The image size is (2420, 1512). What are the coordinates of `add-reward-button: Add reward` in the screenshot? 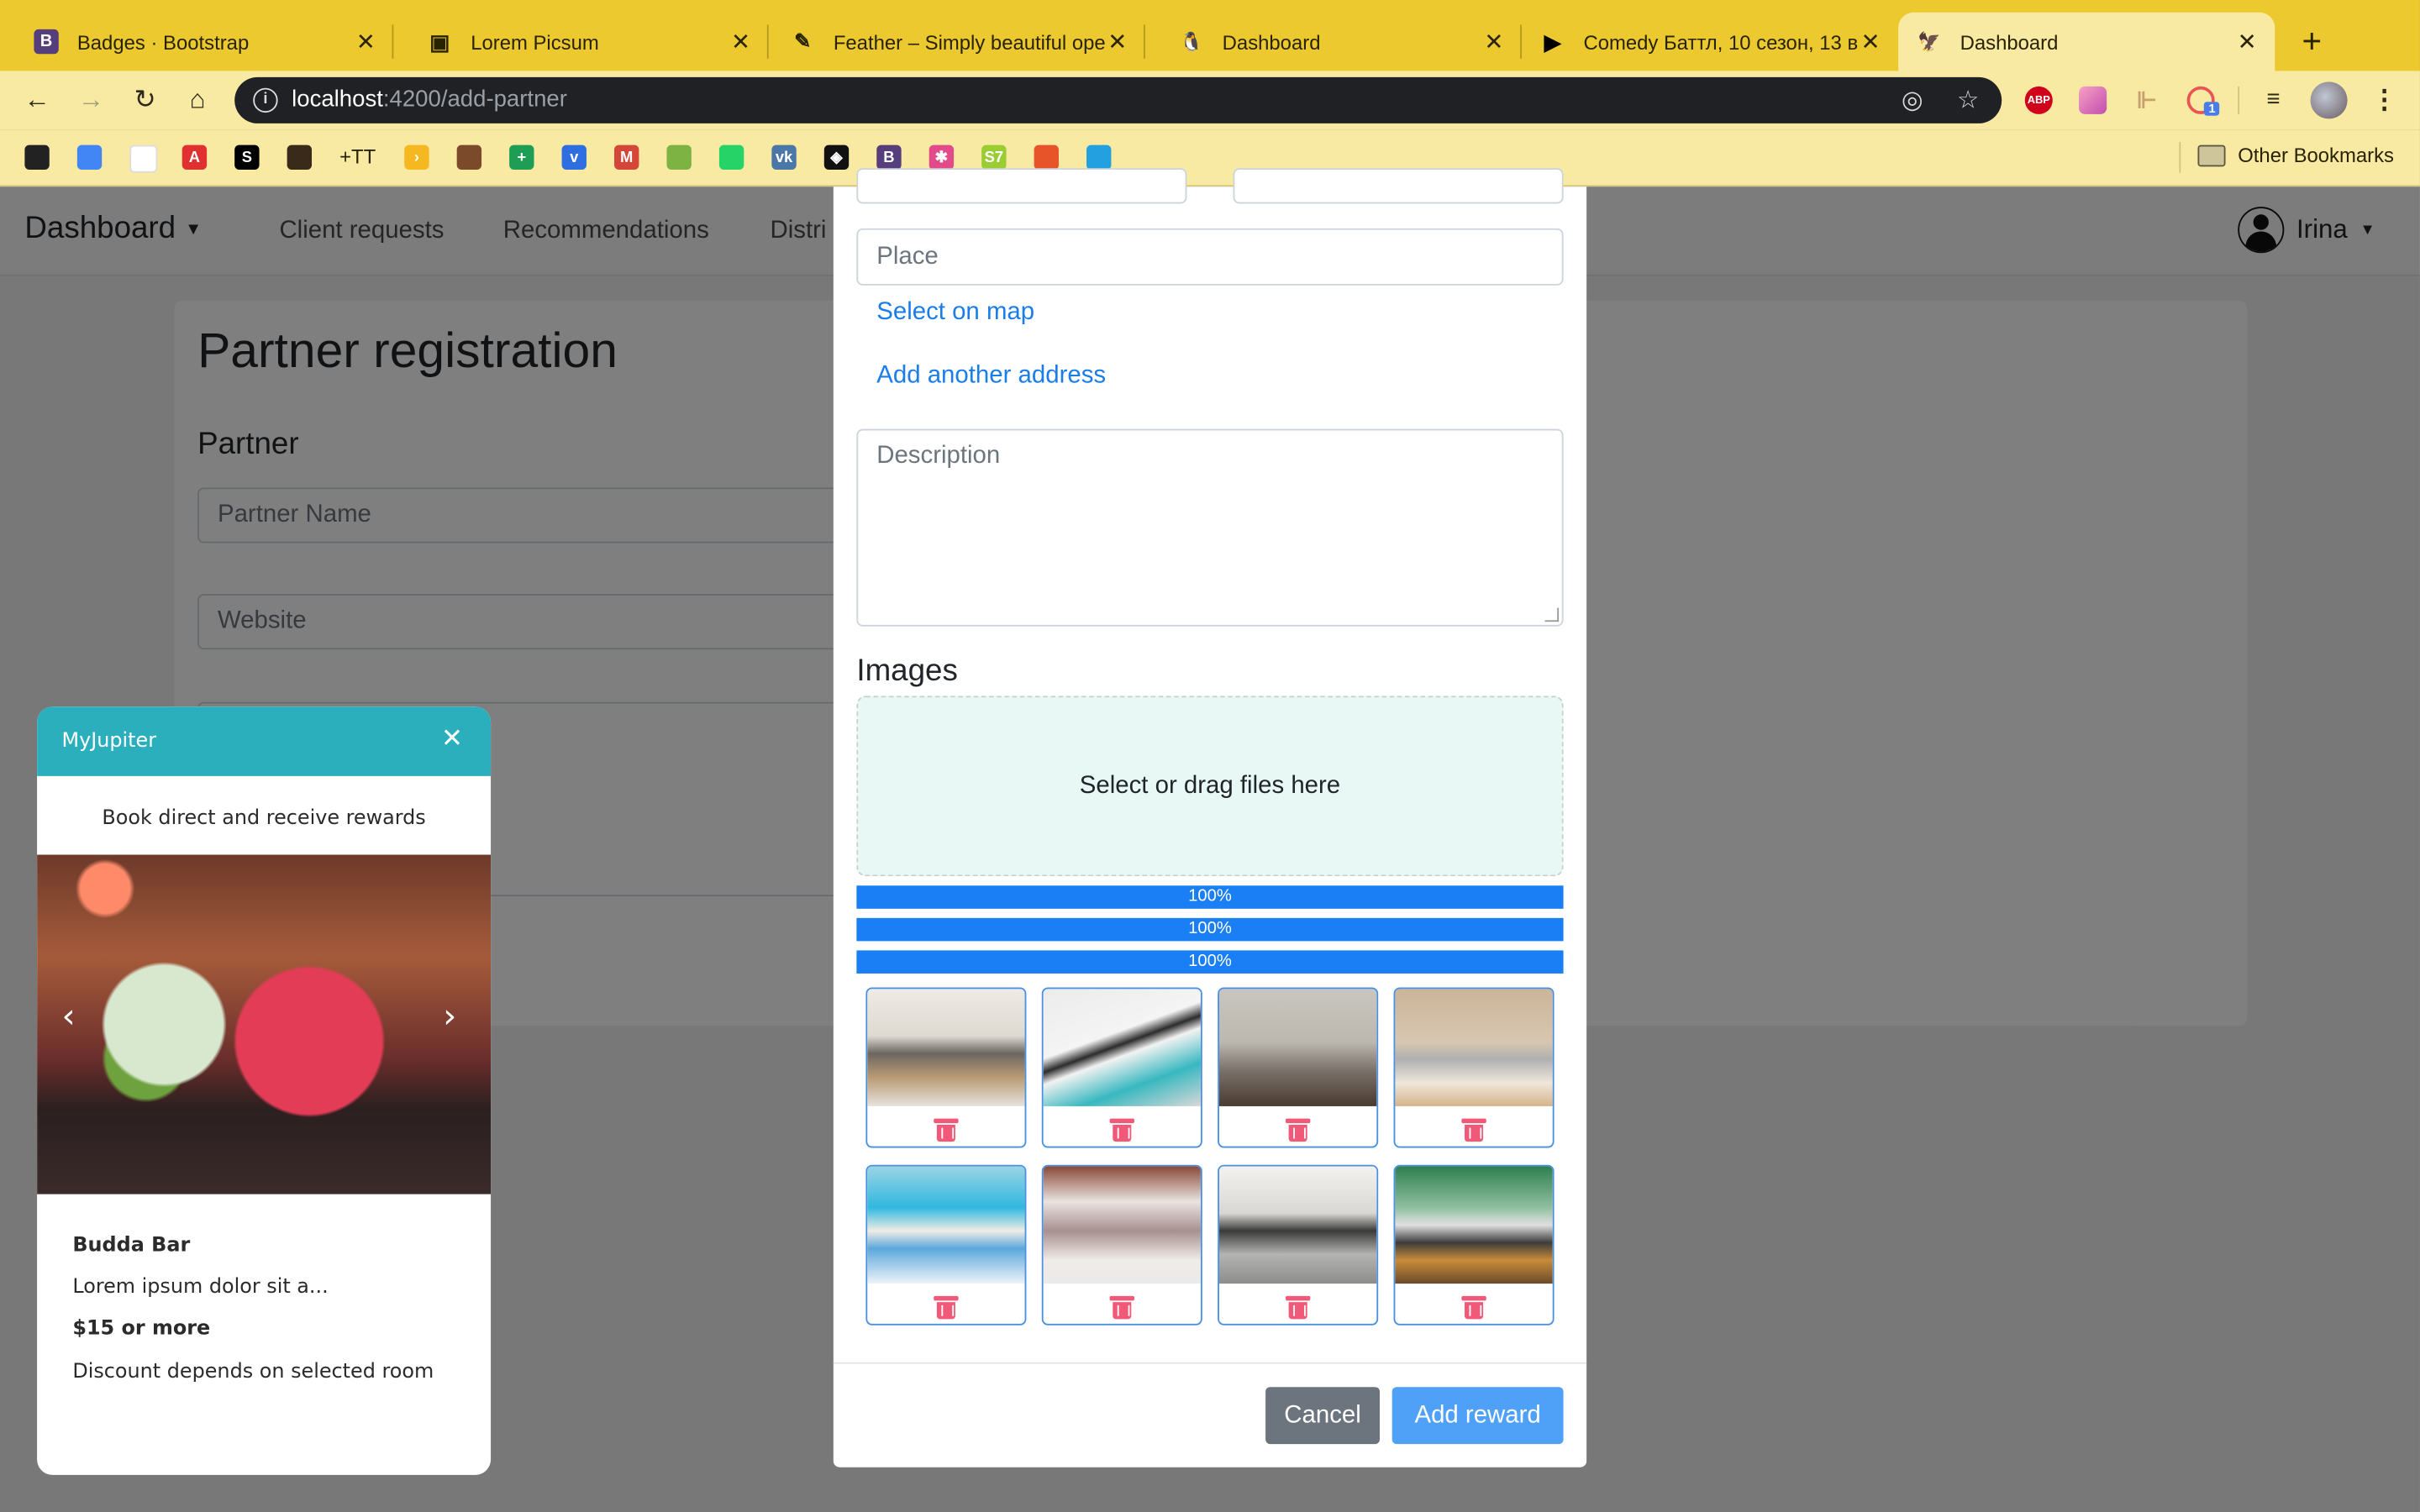 It's located at (1478, 1416).